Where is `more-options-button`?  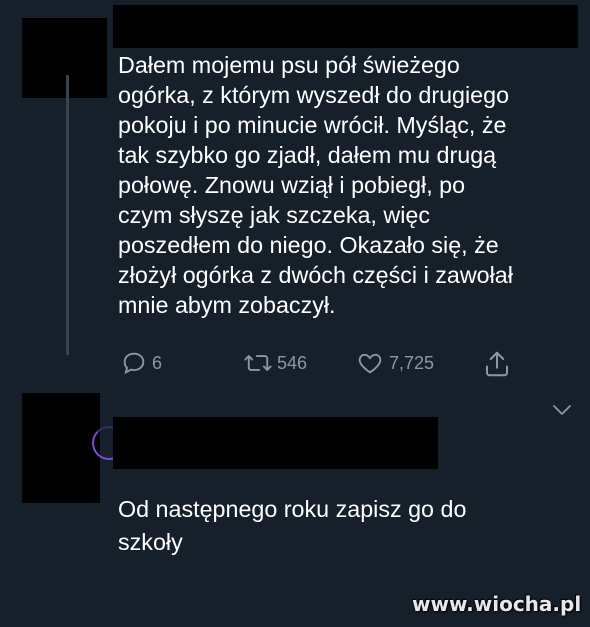 more-options-button is located at coordinates (562, 412).